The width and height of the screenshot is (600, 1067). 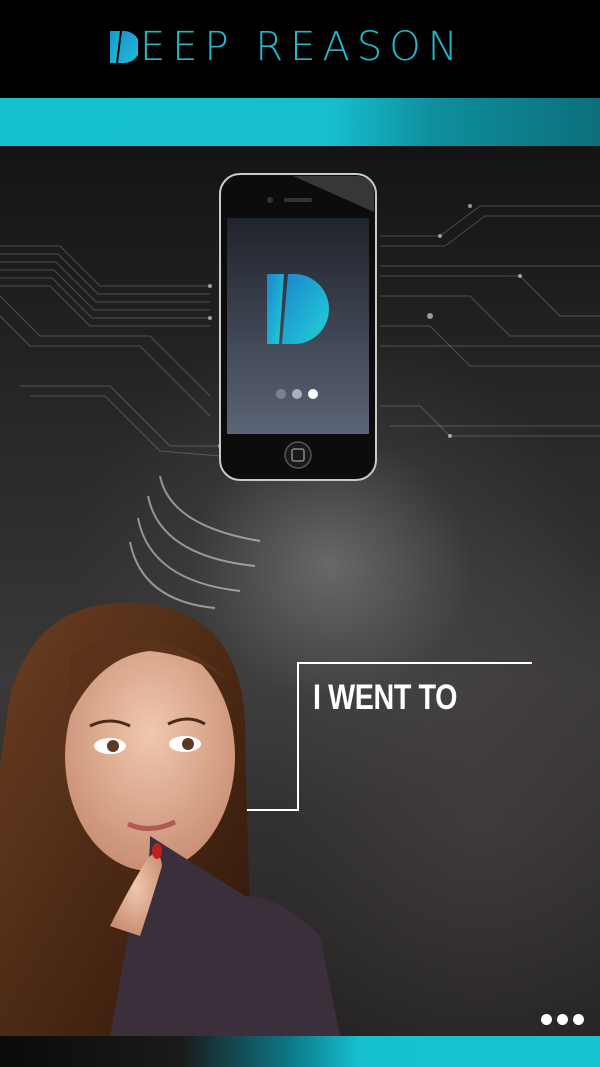 I want to click on bottom-accent-bar, so click(x=300, y=1051).